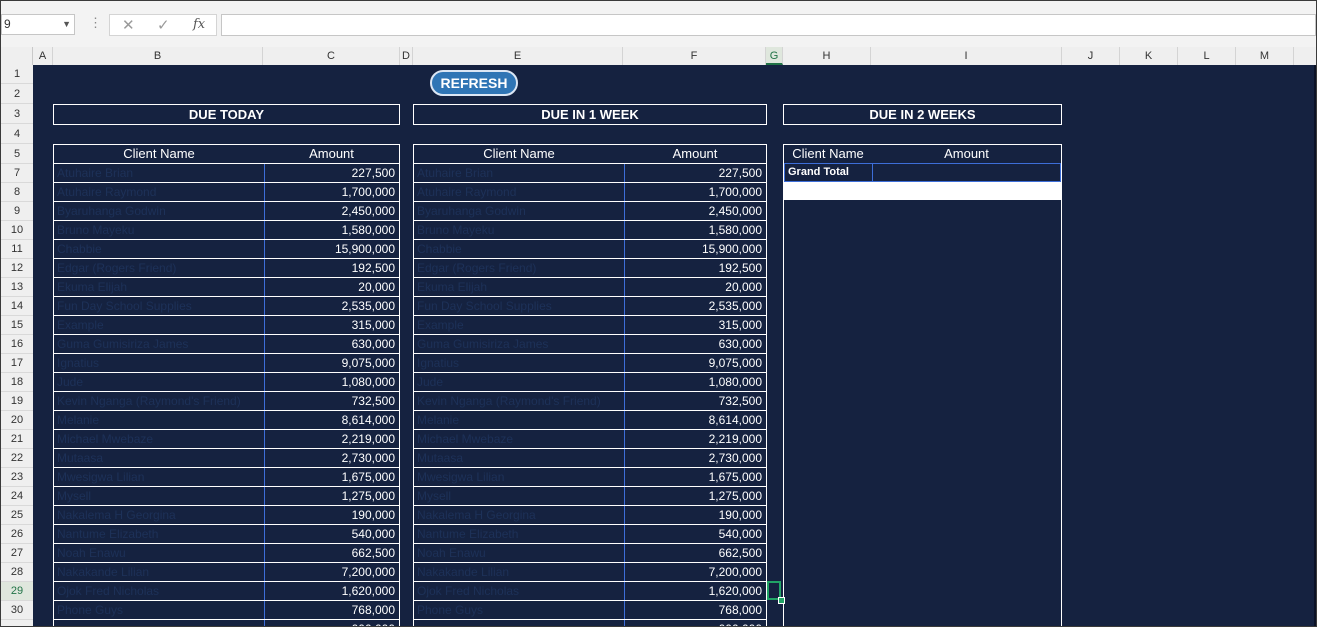  I want to click on table-row: Mysell 1,275,000, so click(226, 495).